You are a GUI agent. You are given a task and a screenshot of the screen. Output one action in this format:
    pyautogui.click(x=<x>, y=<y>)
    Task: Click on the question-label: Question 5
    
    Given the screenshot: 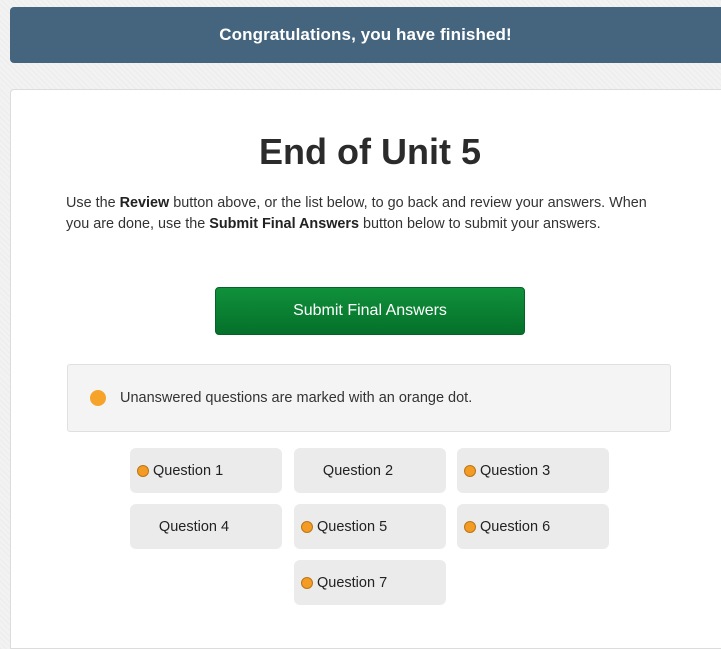 What is the action you would take?
    pyautogui.click(x=352, y=526)
    